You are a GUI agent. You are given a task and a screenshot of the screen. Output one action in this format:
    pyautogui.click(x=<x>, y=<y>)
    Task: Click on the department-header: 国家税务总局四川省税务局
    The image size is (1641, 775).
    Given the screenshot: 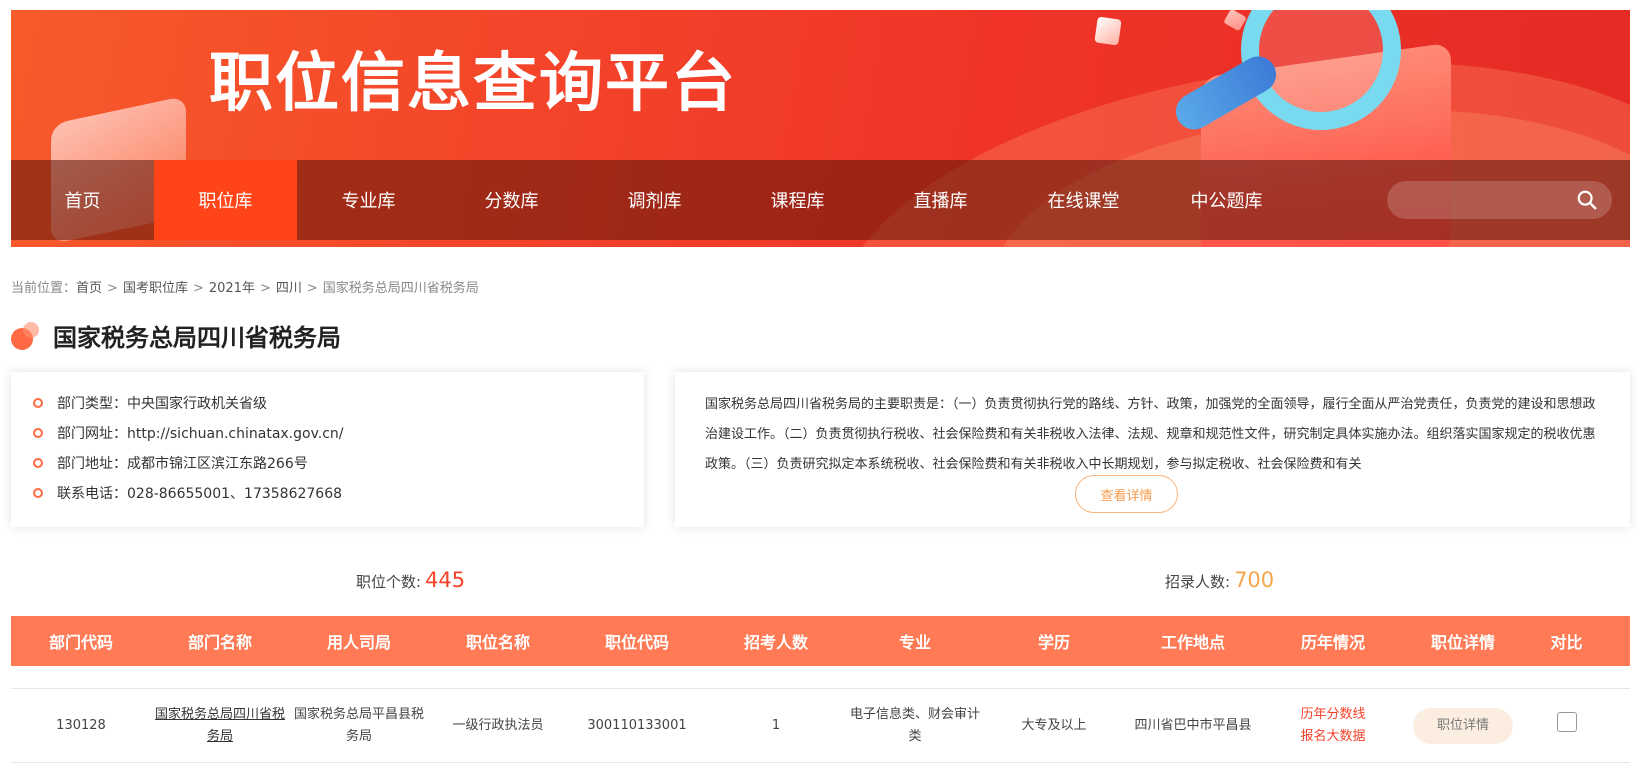 What is the action you would take?
    pyautogui.click(x=176, y=335)
    